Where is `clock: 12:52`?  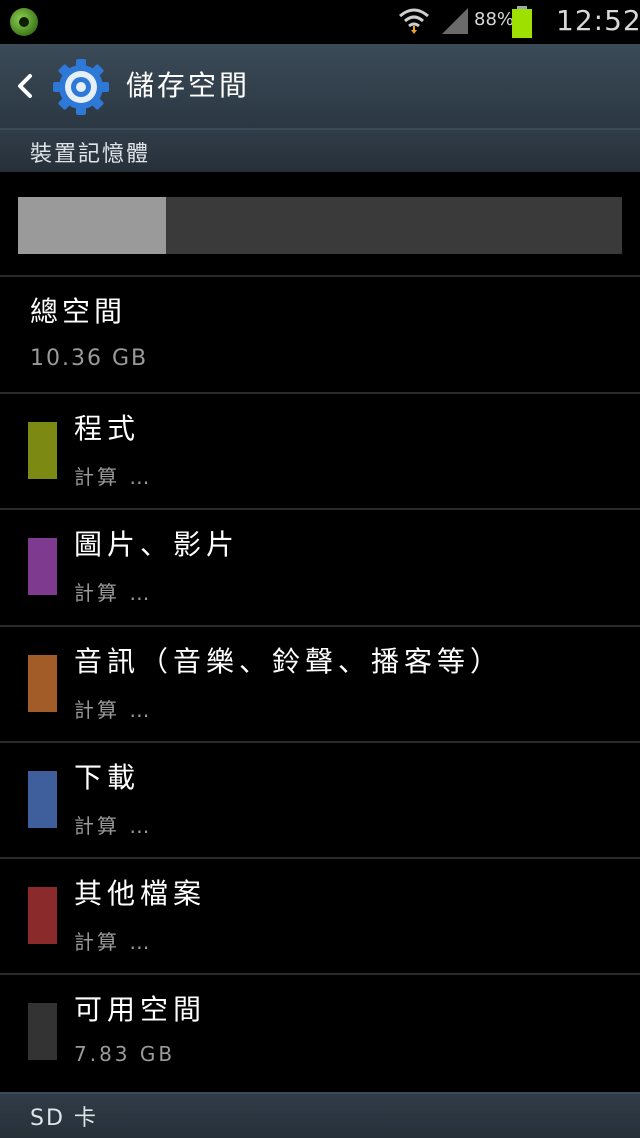 clock: 12:52 is located at coordinates (598, 20).